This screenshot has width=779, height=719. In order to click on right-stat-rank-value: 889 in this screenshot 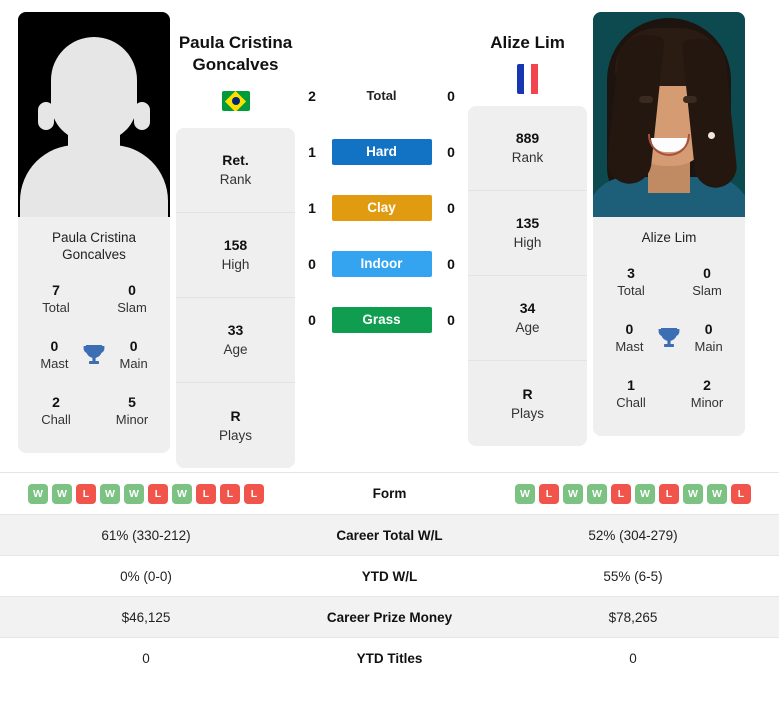, I will do `click(527, 138)`.